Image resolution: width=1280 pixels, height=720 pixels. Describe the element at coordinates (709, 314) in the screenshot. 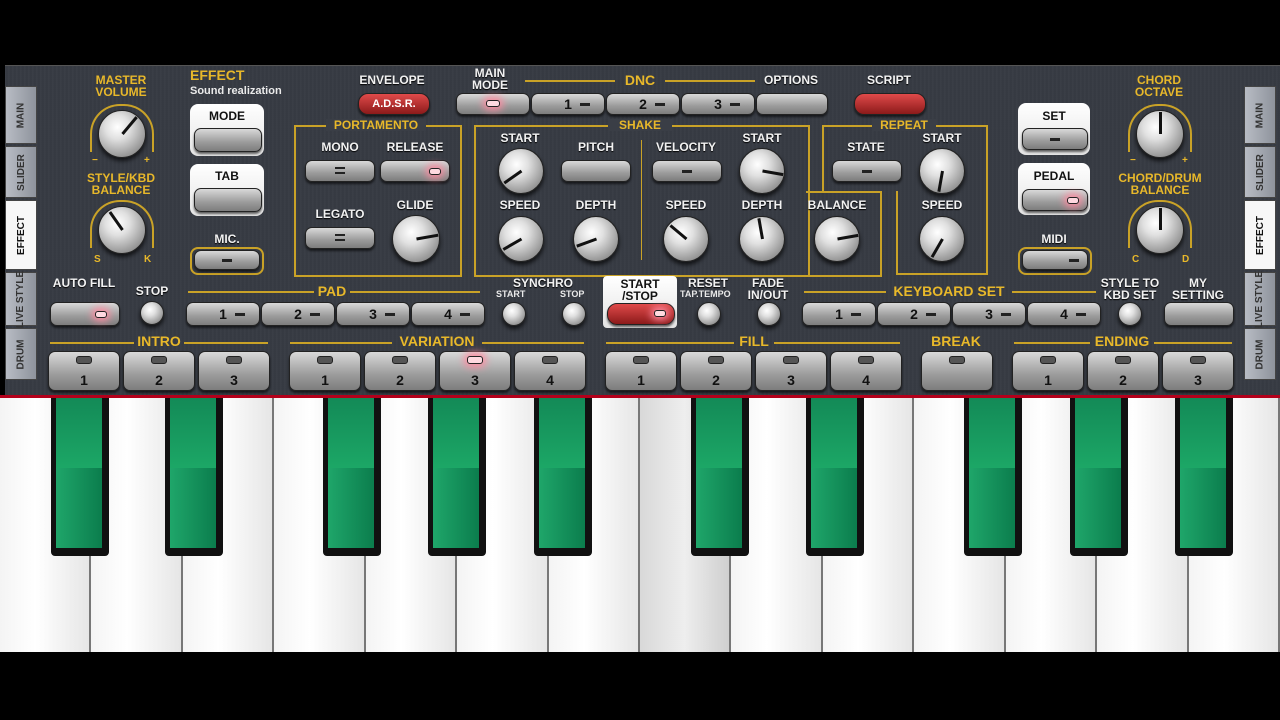

I see `reset-button` at that location.